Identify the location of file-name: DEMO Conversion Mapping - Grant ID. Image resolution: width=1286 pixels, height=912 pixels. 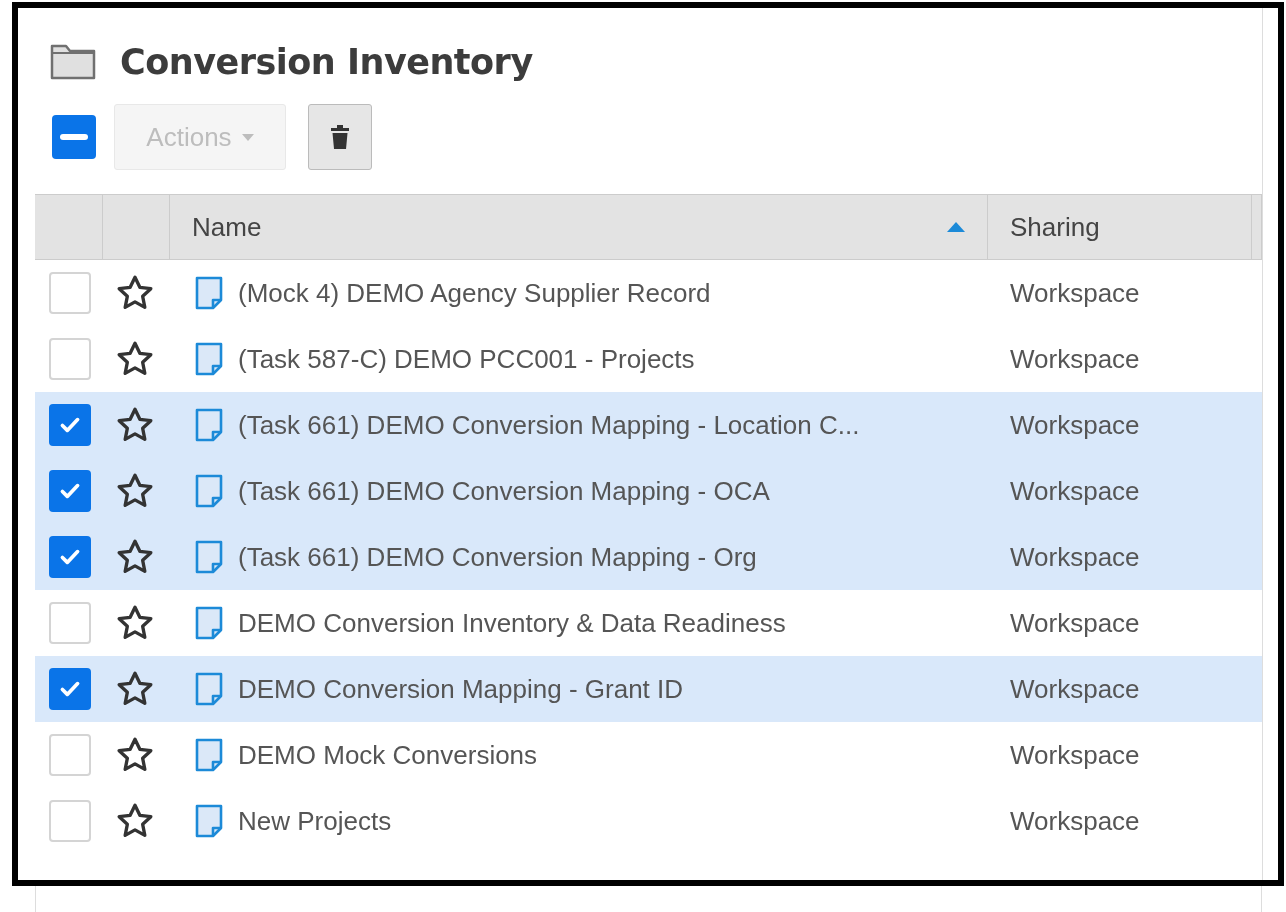
(461, 689).